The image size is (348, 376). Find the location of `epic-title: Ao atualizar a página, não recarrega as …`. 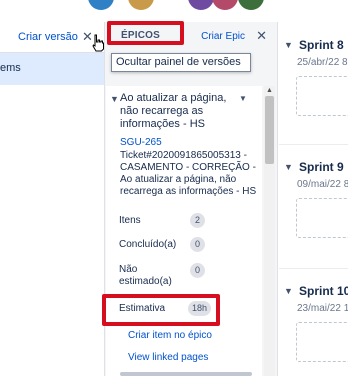

epic-title: Ao atualizar a página, não recarrega as … is located at coordinates (173, 111).